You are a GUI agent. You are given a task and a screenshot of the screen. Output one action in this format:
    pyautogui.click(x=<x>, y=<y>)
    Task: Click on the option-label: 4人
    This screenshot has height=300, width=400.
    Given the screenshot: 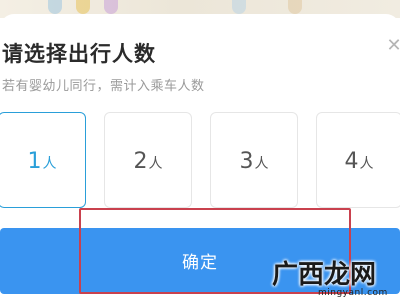 What is the action you would take?
    pyautogui.click(x=359, y=161)
    